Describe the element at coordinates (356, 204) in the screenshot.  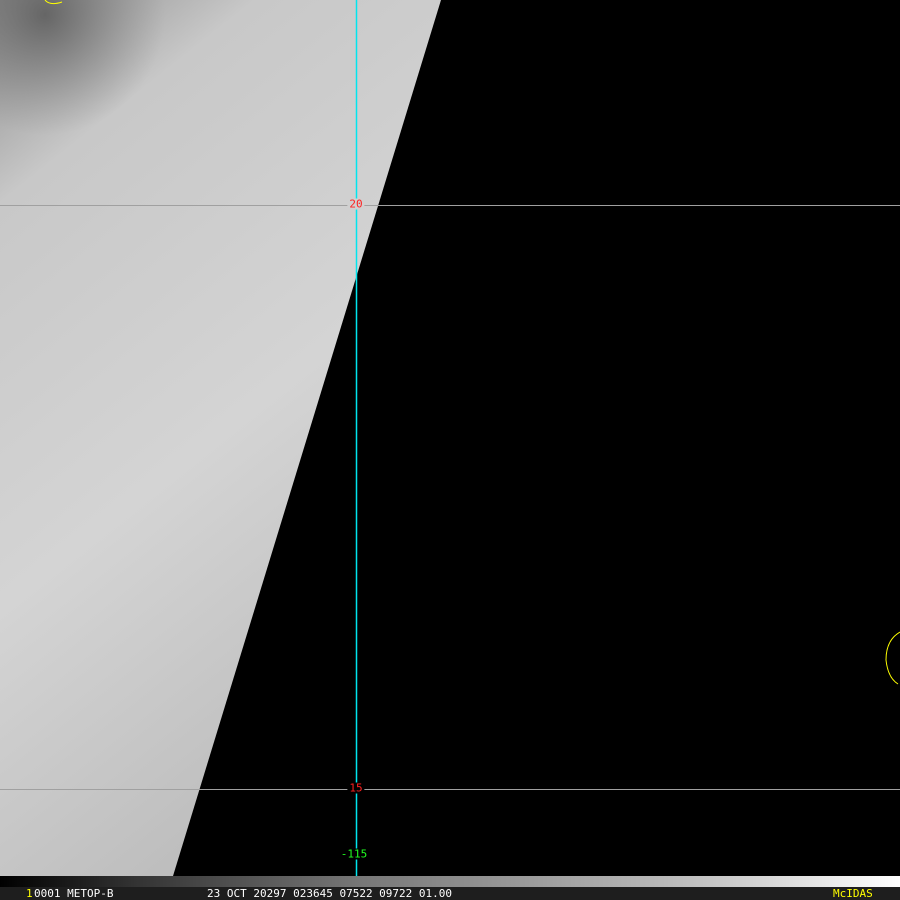
I see `latitude-label-20: 20` at that location.